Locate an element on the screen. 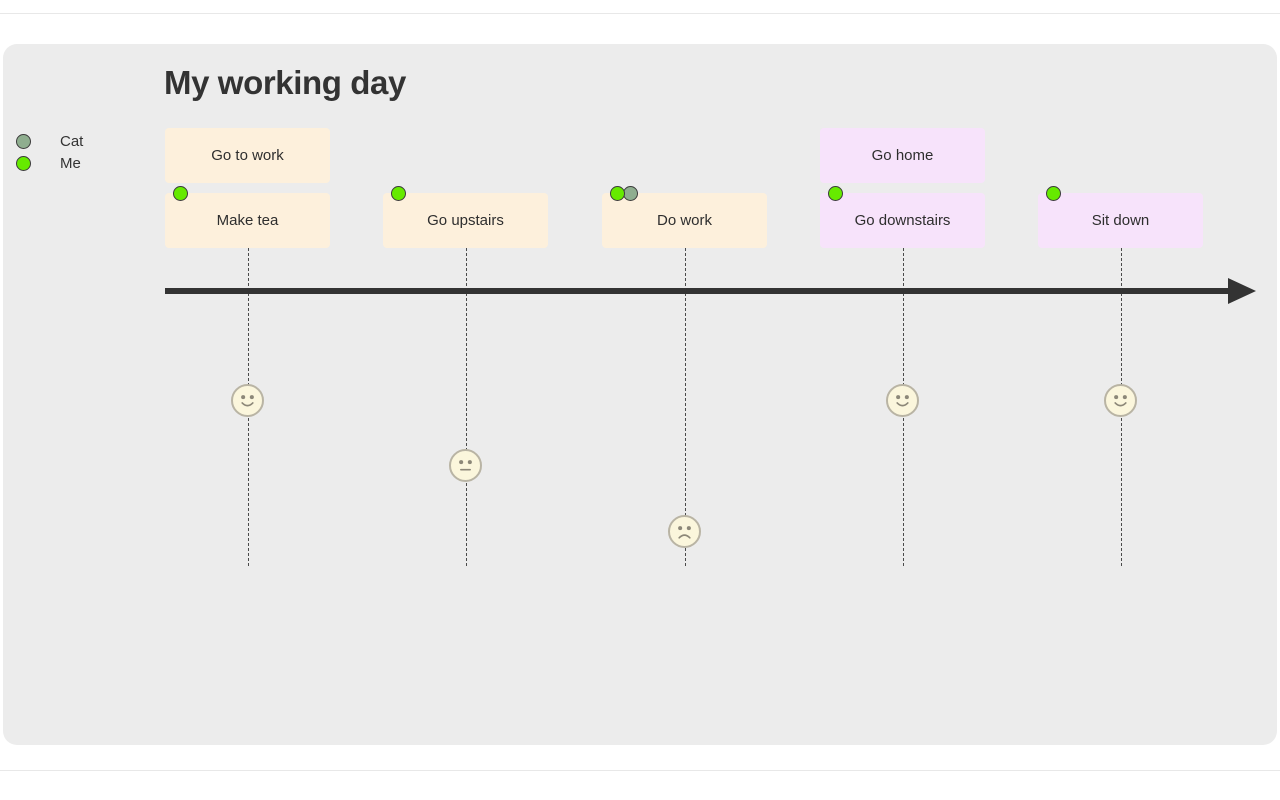 The width and height of the screenshot is (1280, 800). page-title: My working day is located at coordinates (285, 82).